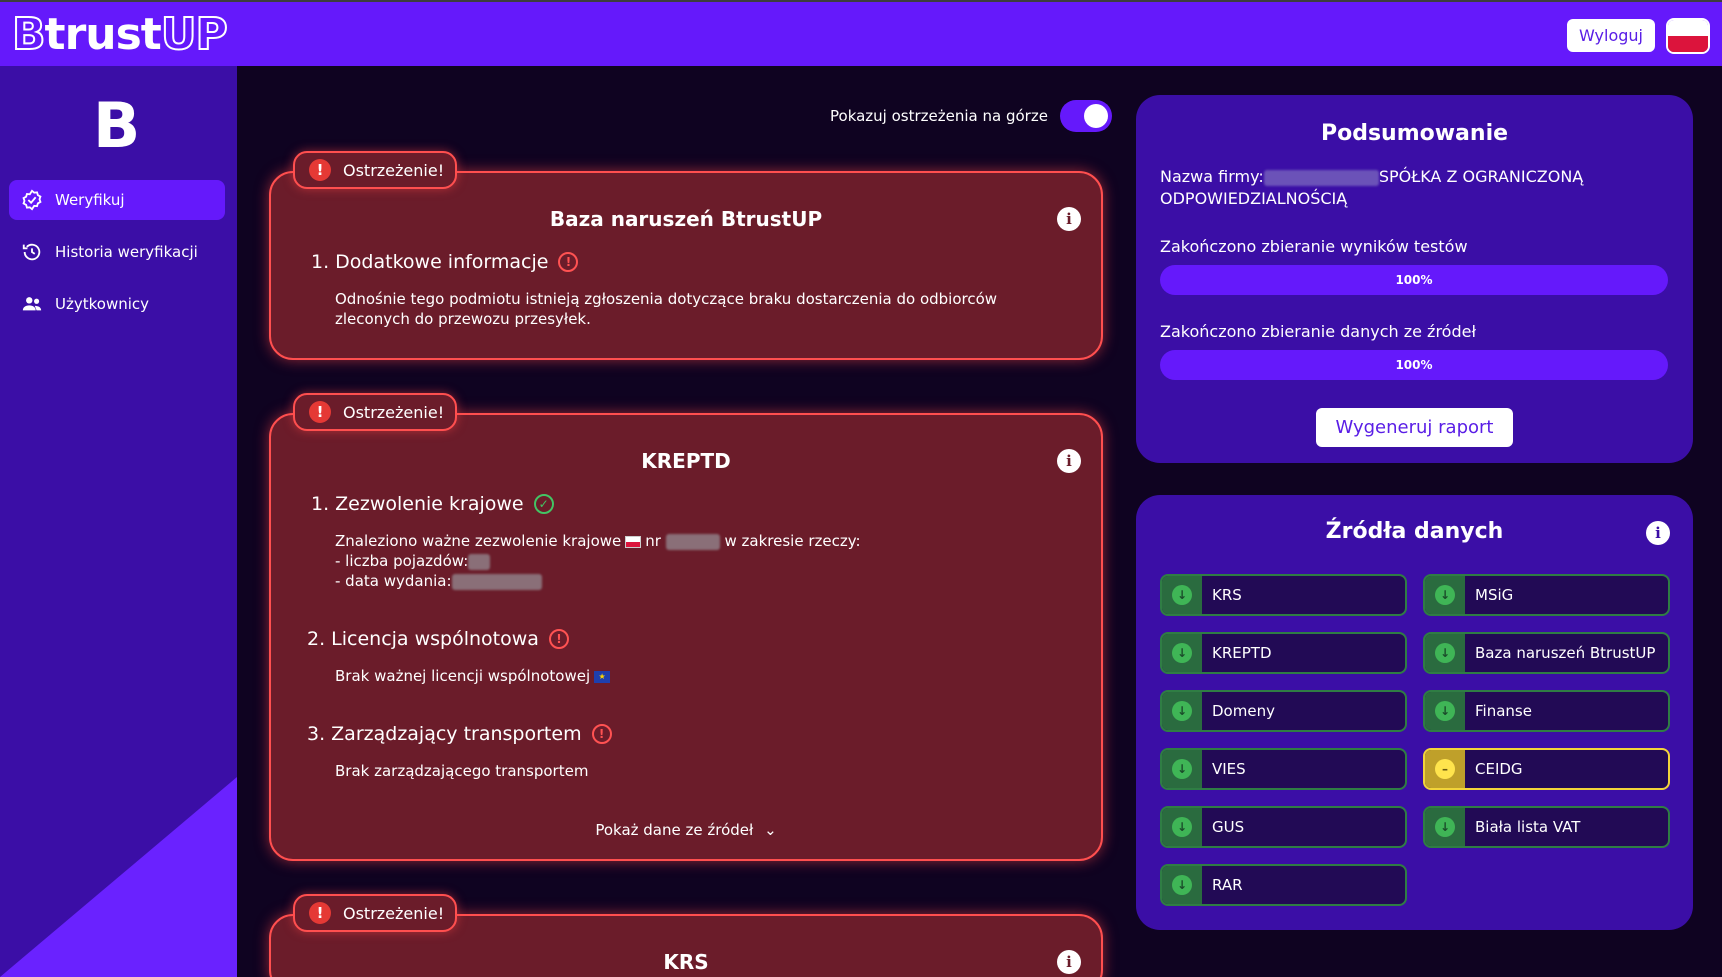  I want to click on data-source-label: RAR, so click(1227, 885).